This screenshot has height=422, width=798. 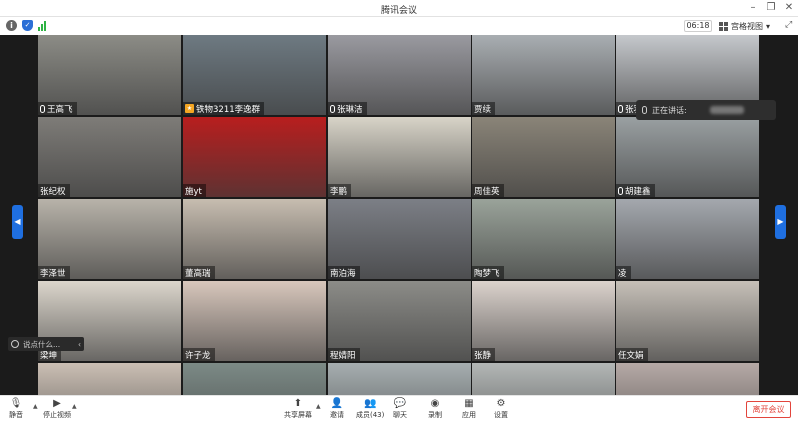 I want to click on participant-name-tag: 王高飞, so click(x=57, y=108).